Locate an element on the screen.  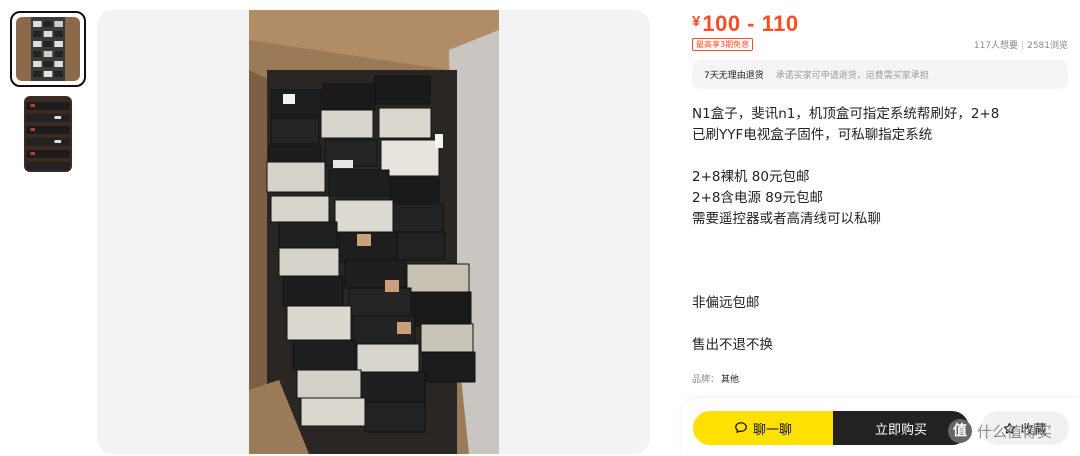
site-watermark: 值 什么值得买 is located at coordinates (1000, 431).